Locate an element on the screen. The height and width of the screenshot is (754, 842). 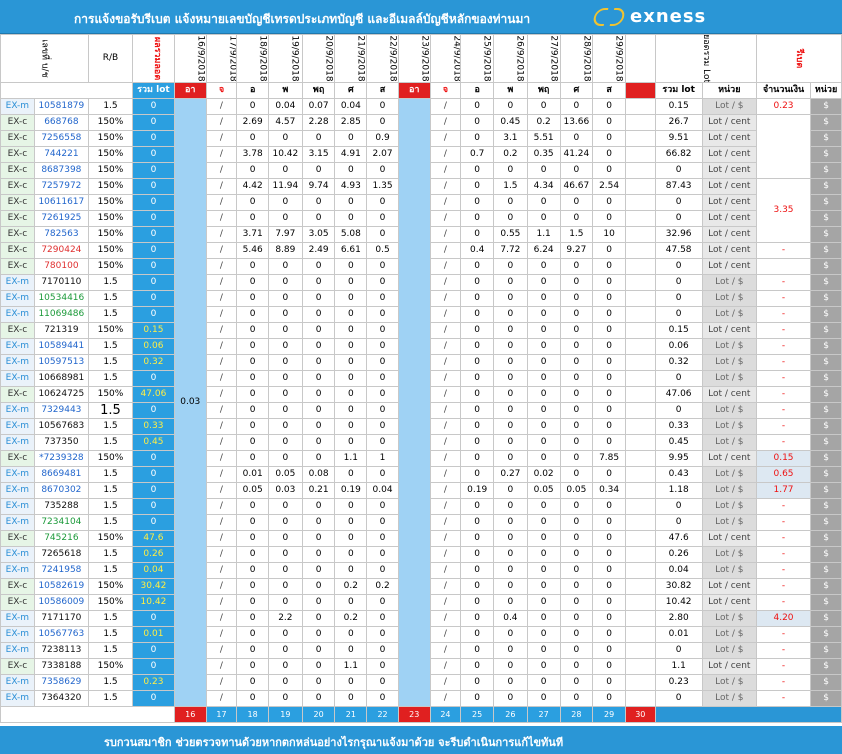
lot-sum: 0.26 is located at coordinates (153, 554).